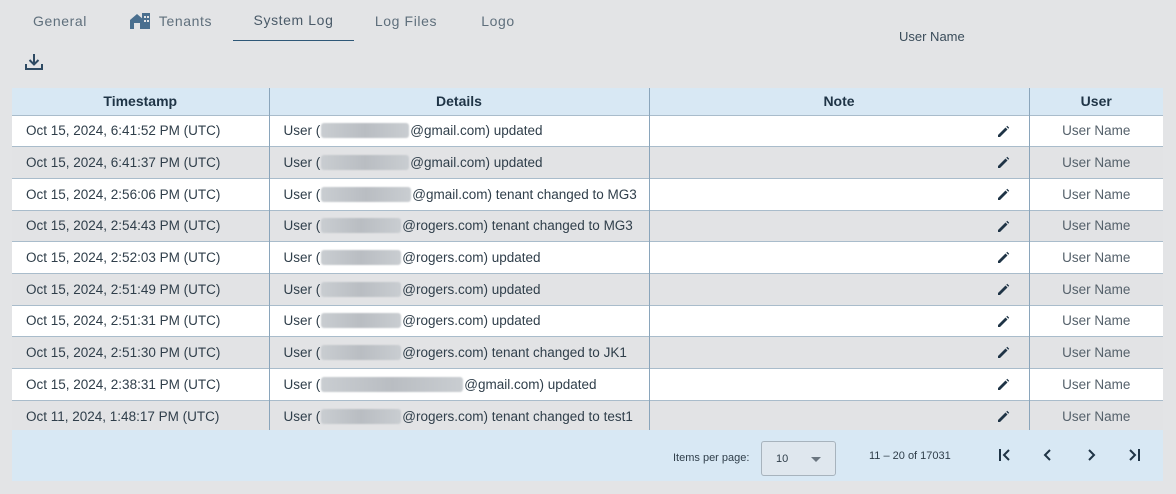  I want to click on column-header-timestamp: Timestamp, so click(141, 101).